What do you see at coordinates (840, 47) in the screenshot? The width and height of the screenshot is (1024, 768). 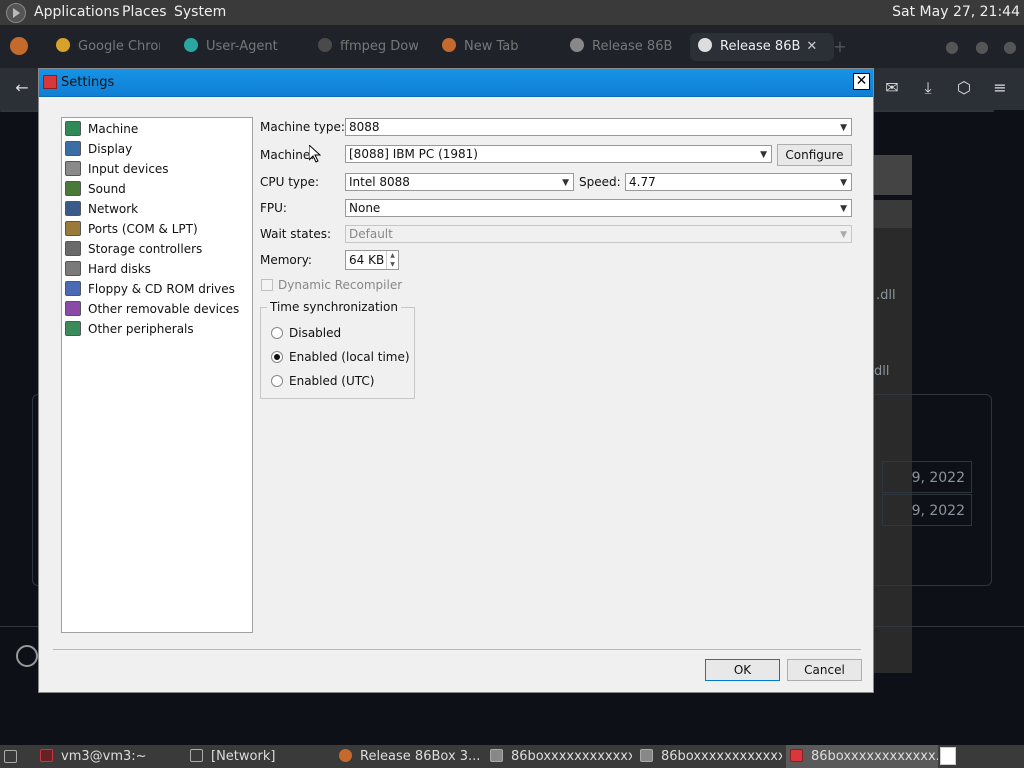 I see `new-tab-icon: +` at bounding box center [840, 47].